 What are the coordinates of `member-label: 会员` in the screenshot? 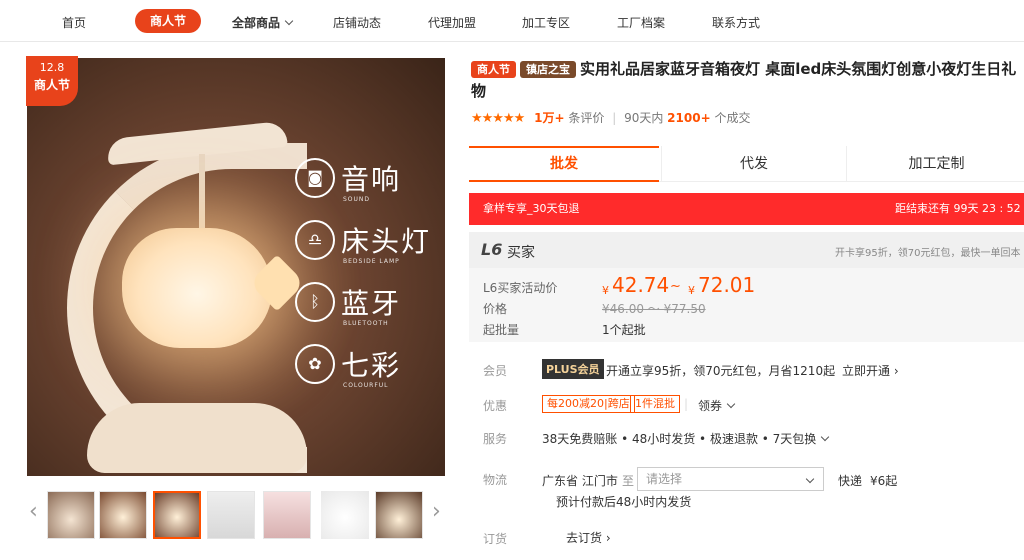 It's located at (495, 371).